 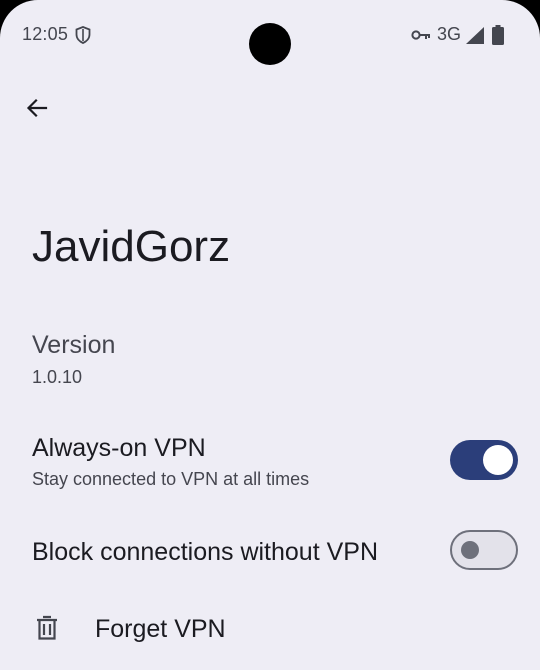 I want to click on always-on-vpn-summary: Stay connected to VPN at all times, so click(x=171, y=479).